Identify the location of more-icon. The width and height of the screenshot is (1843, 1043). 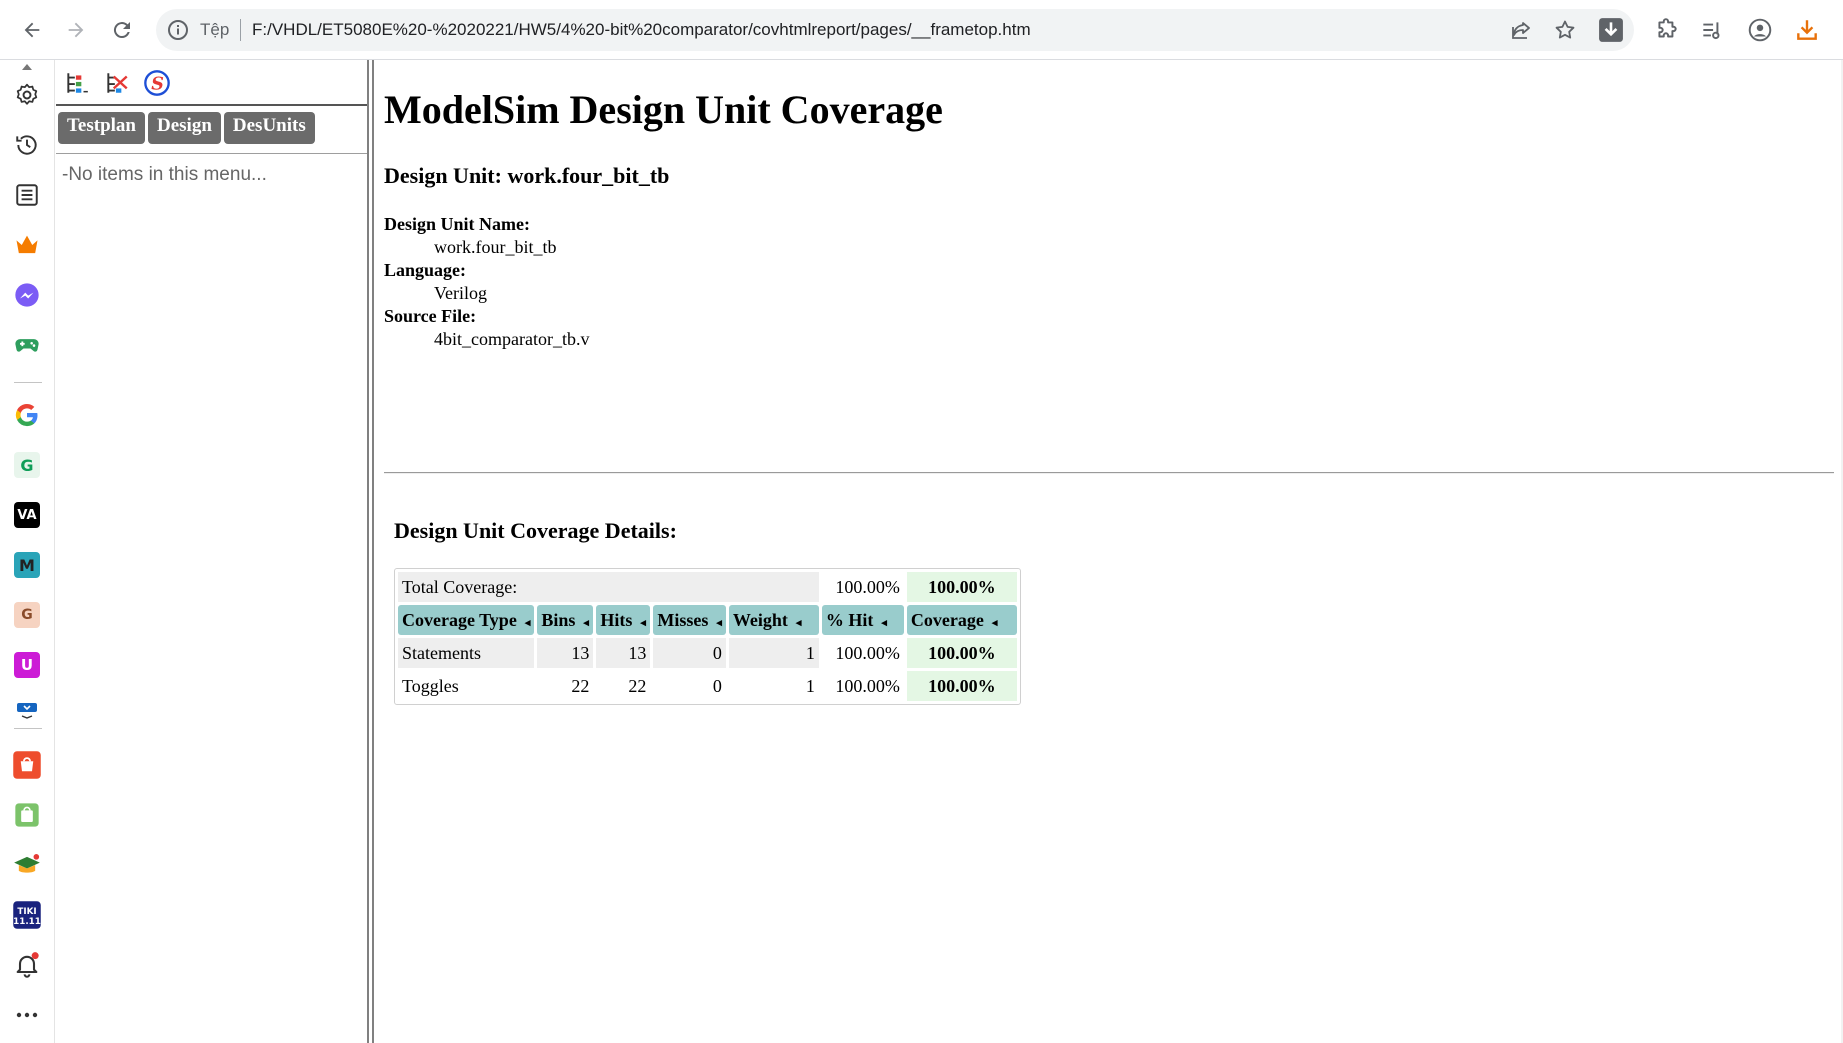
(27, 1015).